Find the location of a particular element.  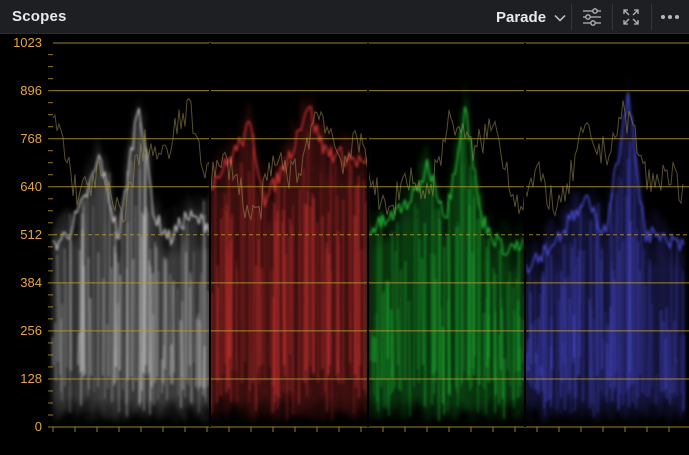

scope-mode-label: Parade is located at coordinates (521, 17).